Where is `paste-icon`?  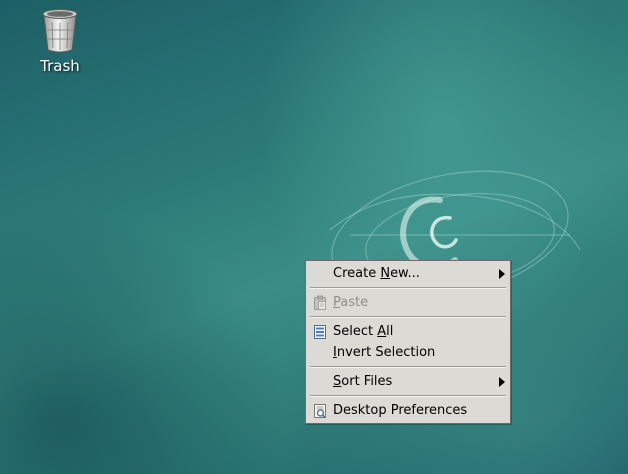 paste-icon is located at coordinates (320, 302).